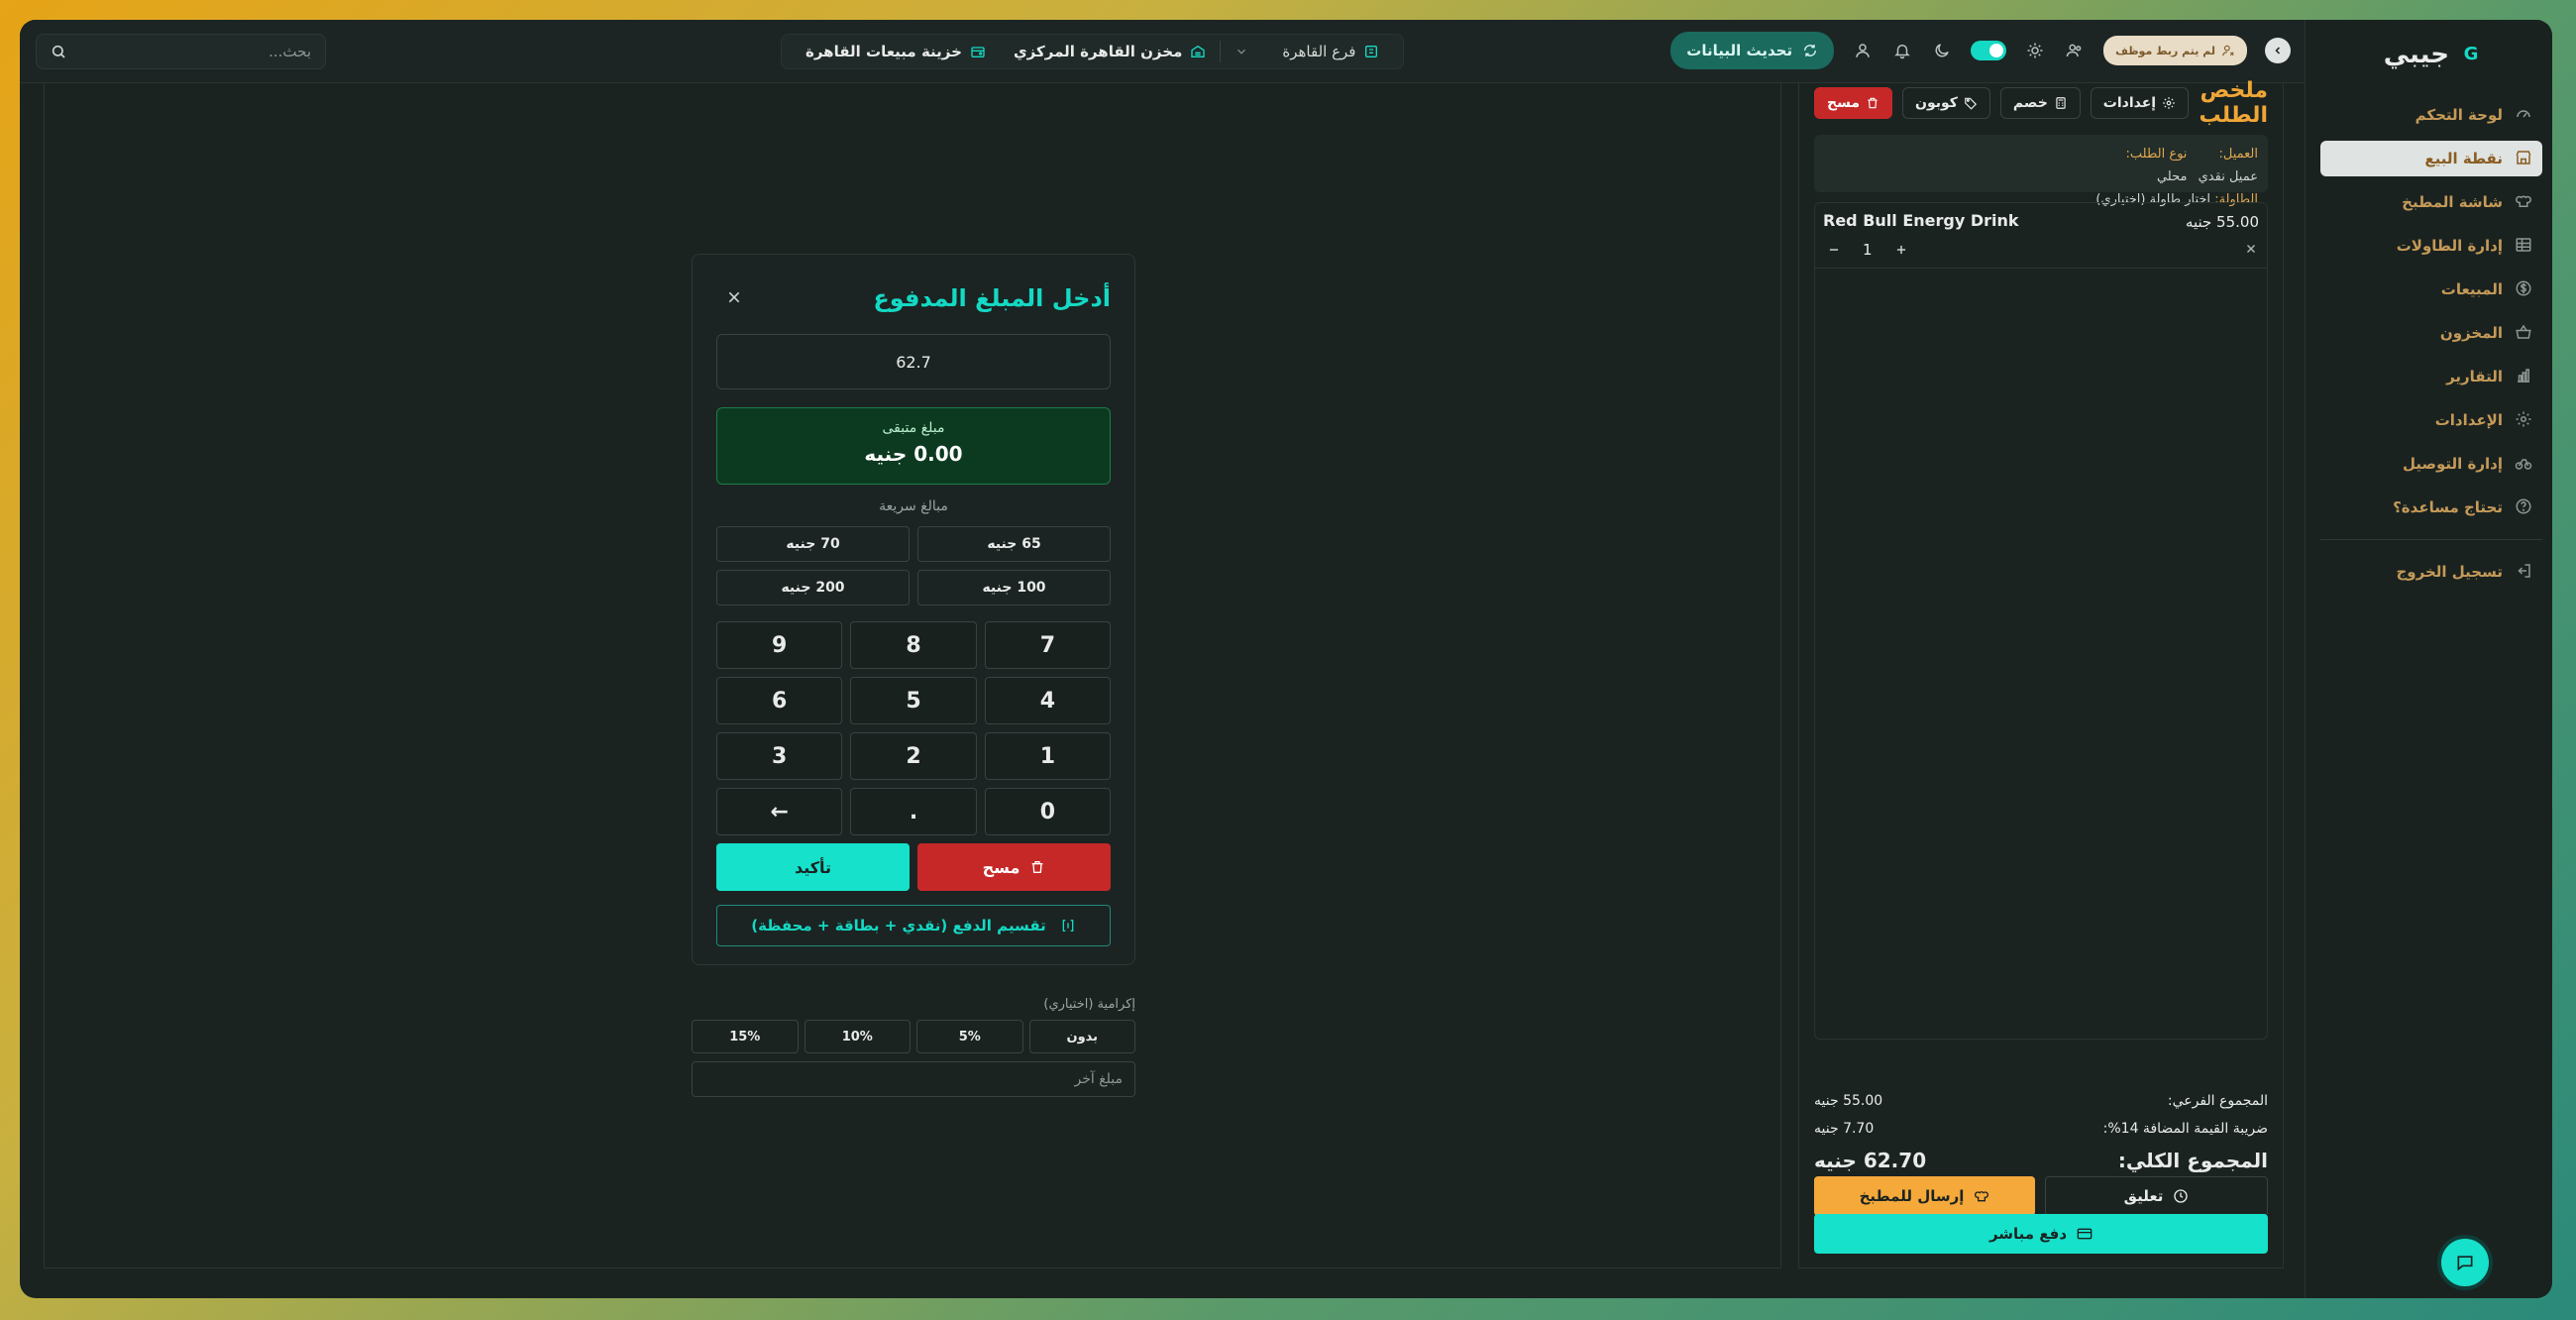 The image size is (2576, 1320). Describe the element at coordinates (1971, 103) in the screenshot. I see `tag-icon` at that location.